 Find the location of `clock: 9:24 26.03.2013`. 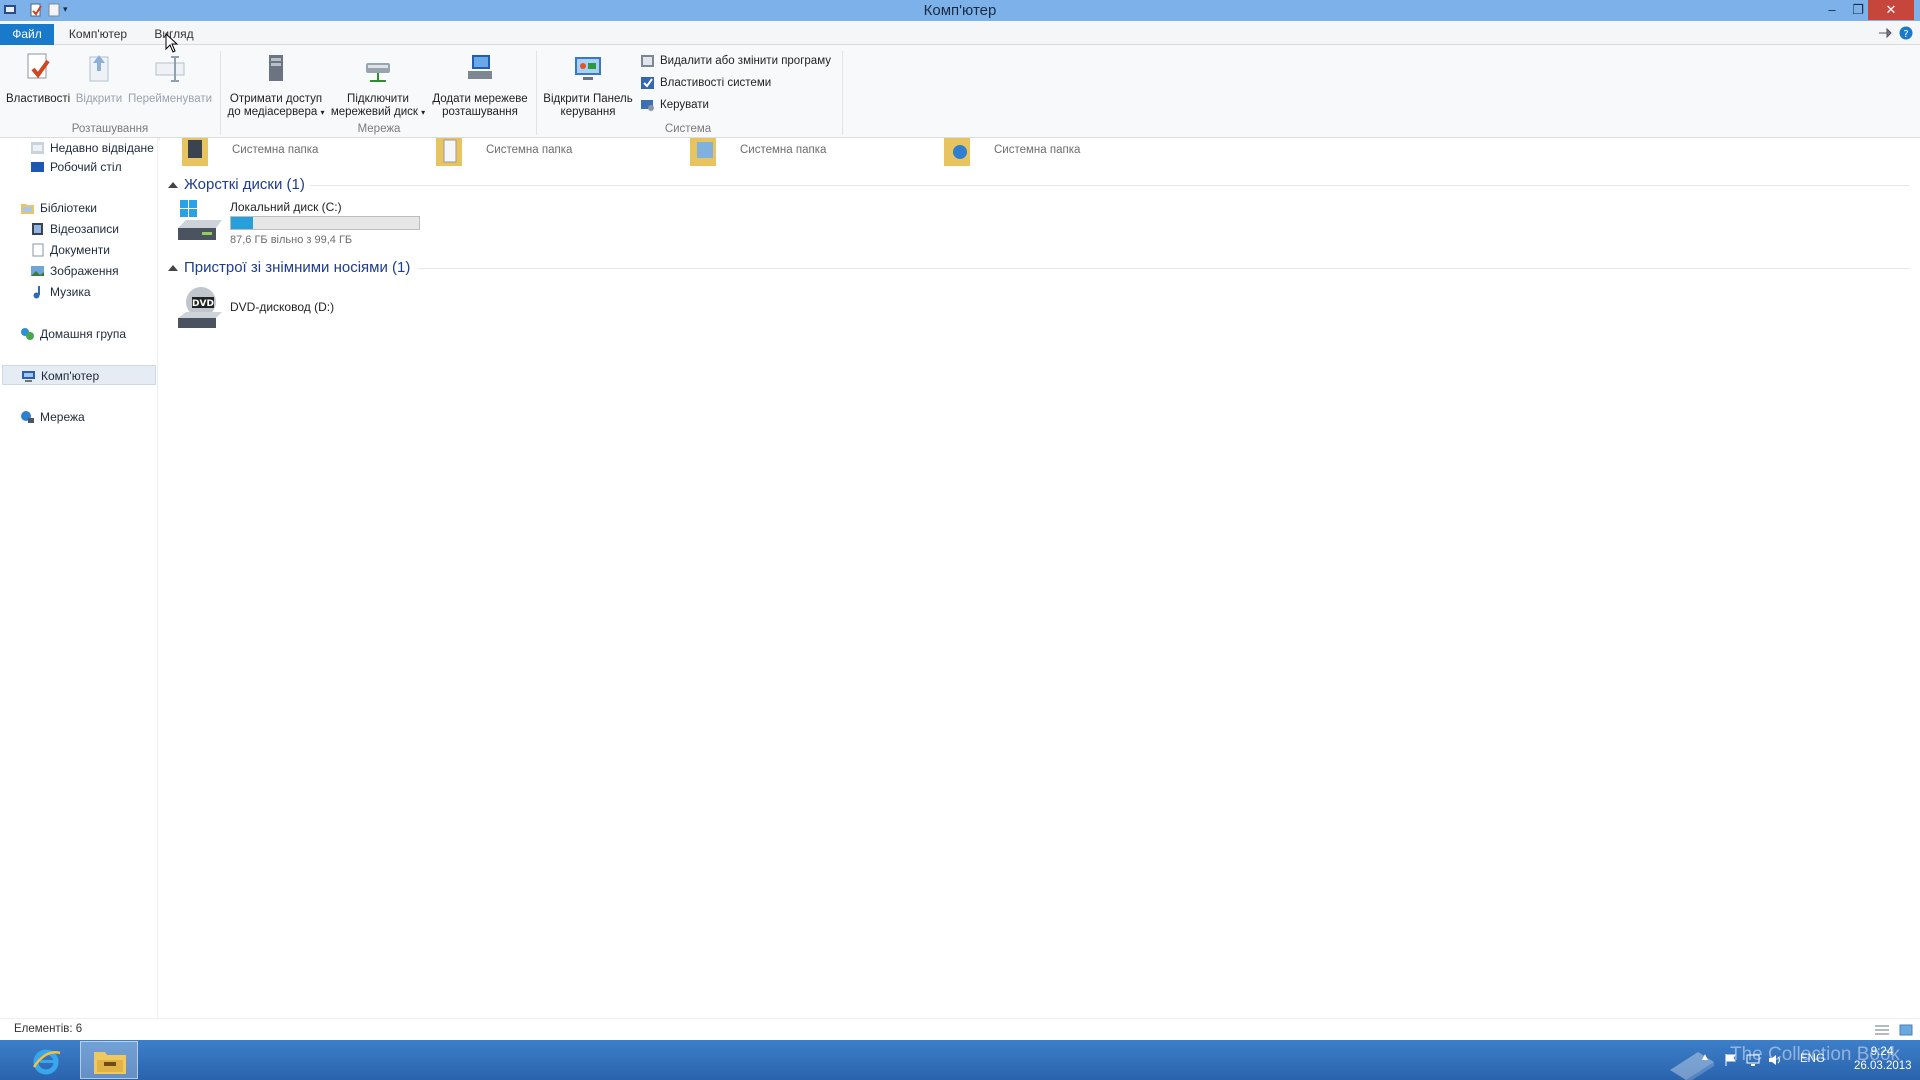

clock: 9:24 26.03.2013 is located at coordinates (1883, 1063).